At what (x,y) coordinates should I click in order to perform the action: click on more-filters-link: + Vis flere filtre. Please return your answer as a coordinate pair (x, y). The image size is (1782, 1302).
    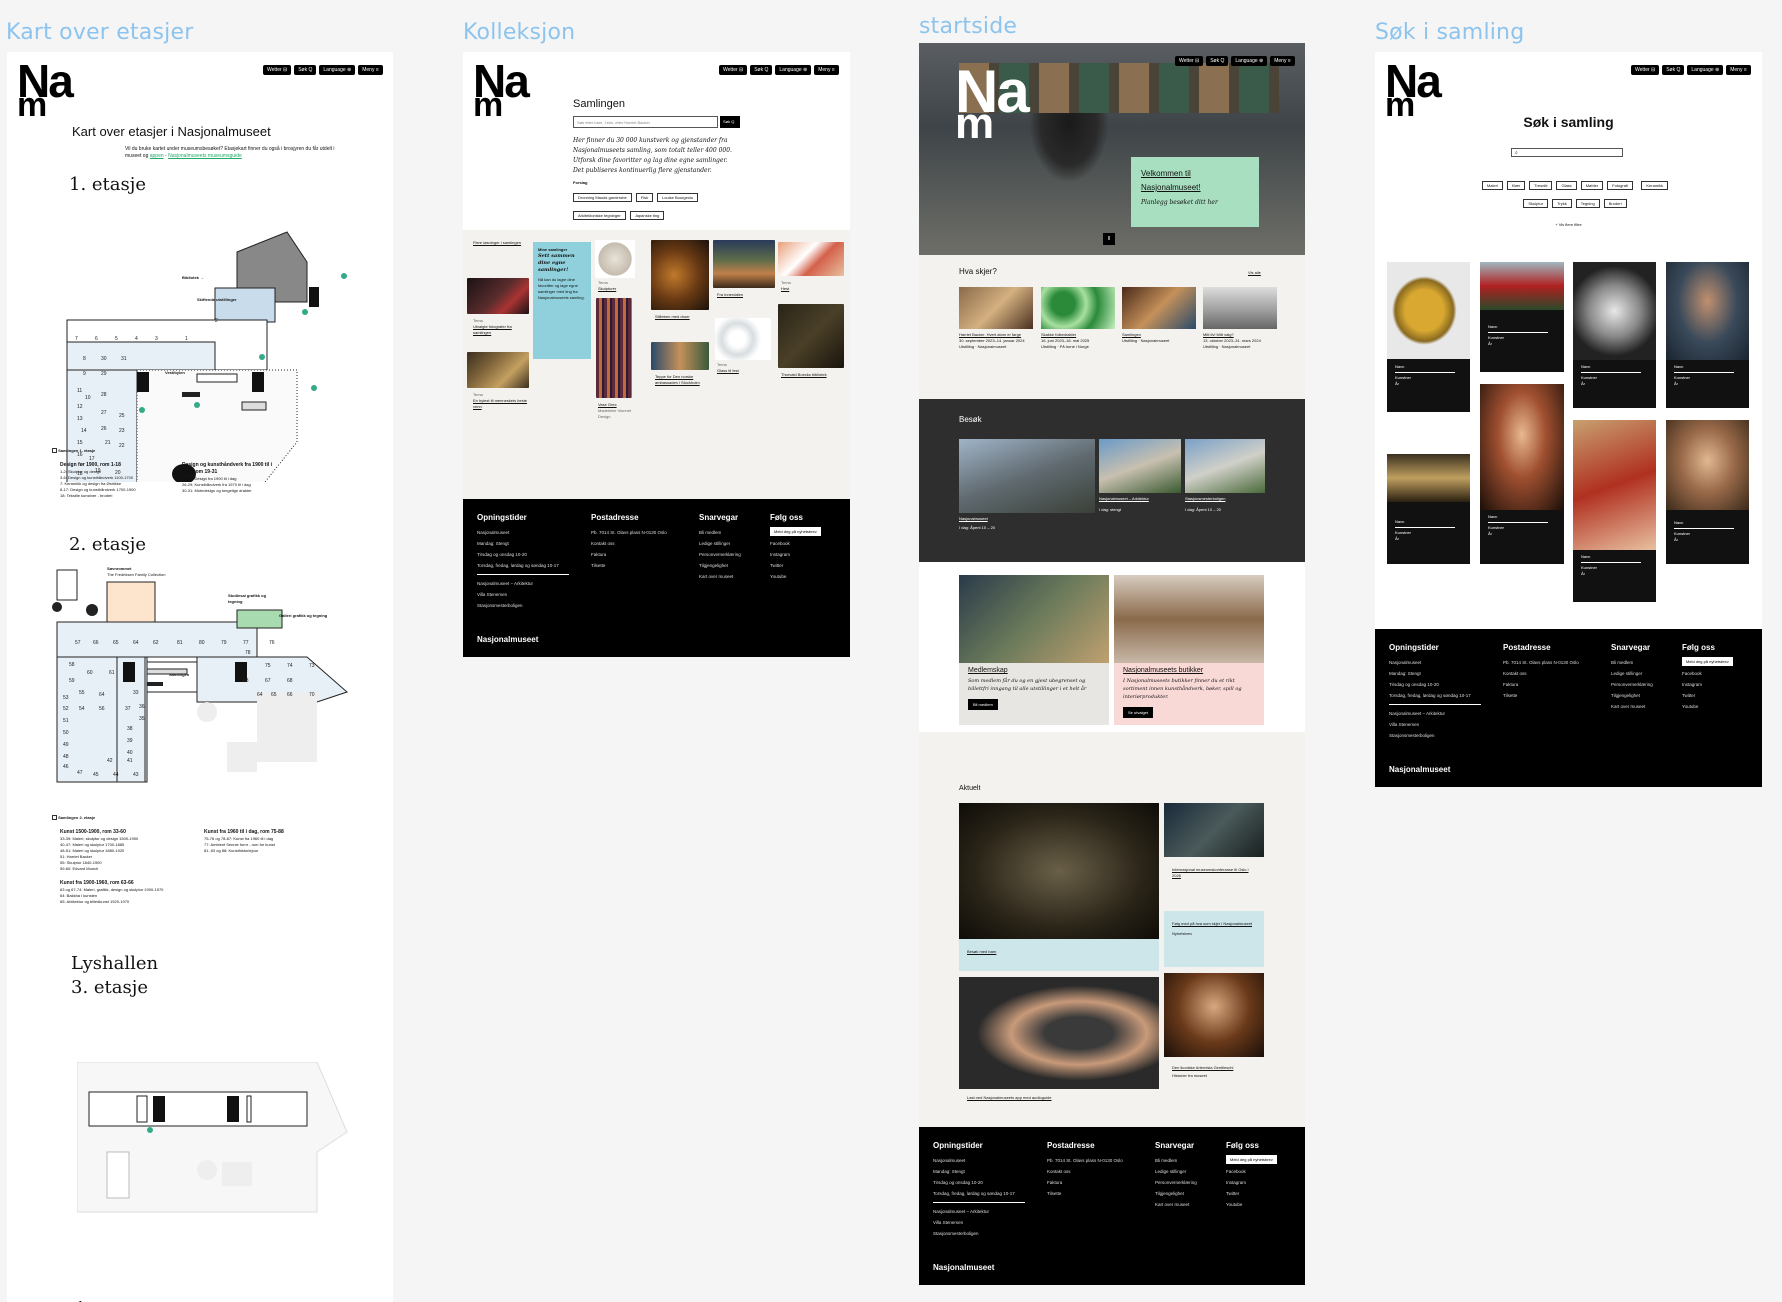
    Looking at the image, I should click on (1568, 225).